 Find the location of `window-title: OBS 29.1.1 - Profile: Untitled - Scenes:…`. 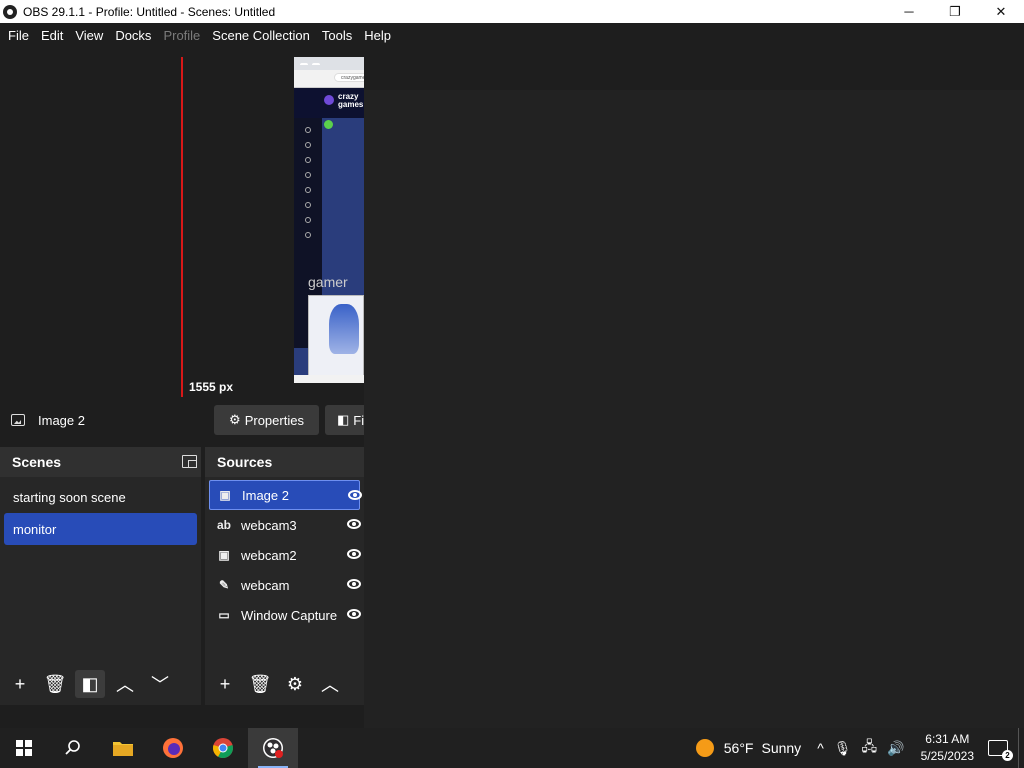

window-title: OBS 29.1.1 - Profile: Untitled - Scenes:… is located at coordinates (149, 11).